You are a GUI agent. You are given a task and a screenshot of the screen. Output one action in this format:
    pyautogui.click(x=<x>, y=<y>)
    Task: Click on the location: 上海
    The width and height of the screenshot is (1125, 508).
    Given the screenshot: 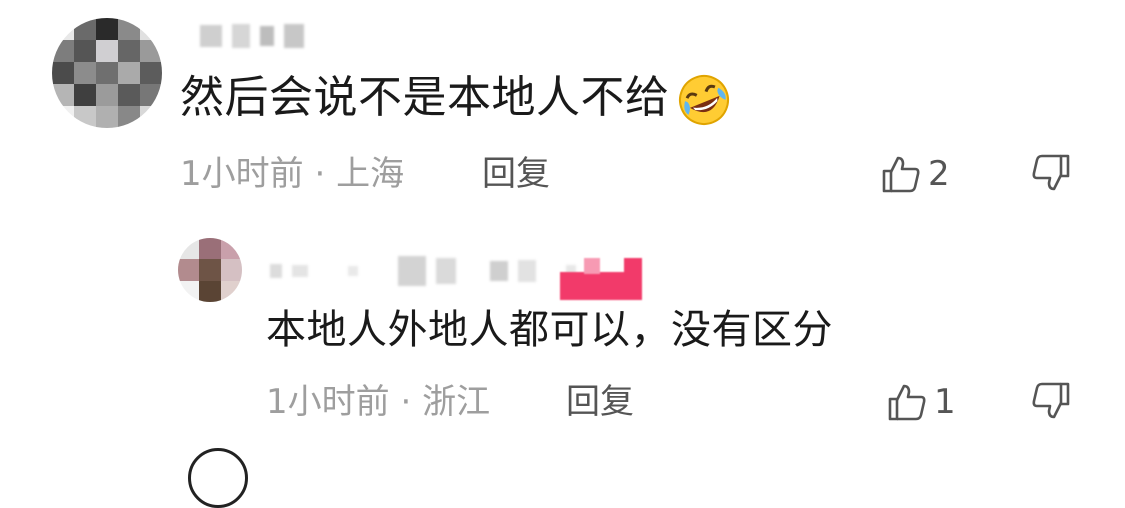 What is the action you would take?
    pyautogui.click(x=370, y=174)
    